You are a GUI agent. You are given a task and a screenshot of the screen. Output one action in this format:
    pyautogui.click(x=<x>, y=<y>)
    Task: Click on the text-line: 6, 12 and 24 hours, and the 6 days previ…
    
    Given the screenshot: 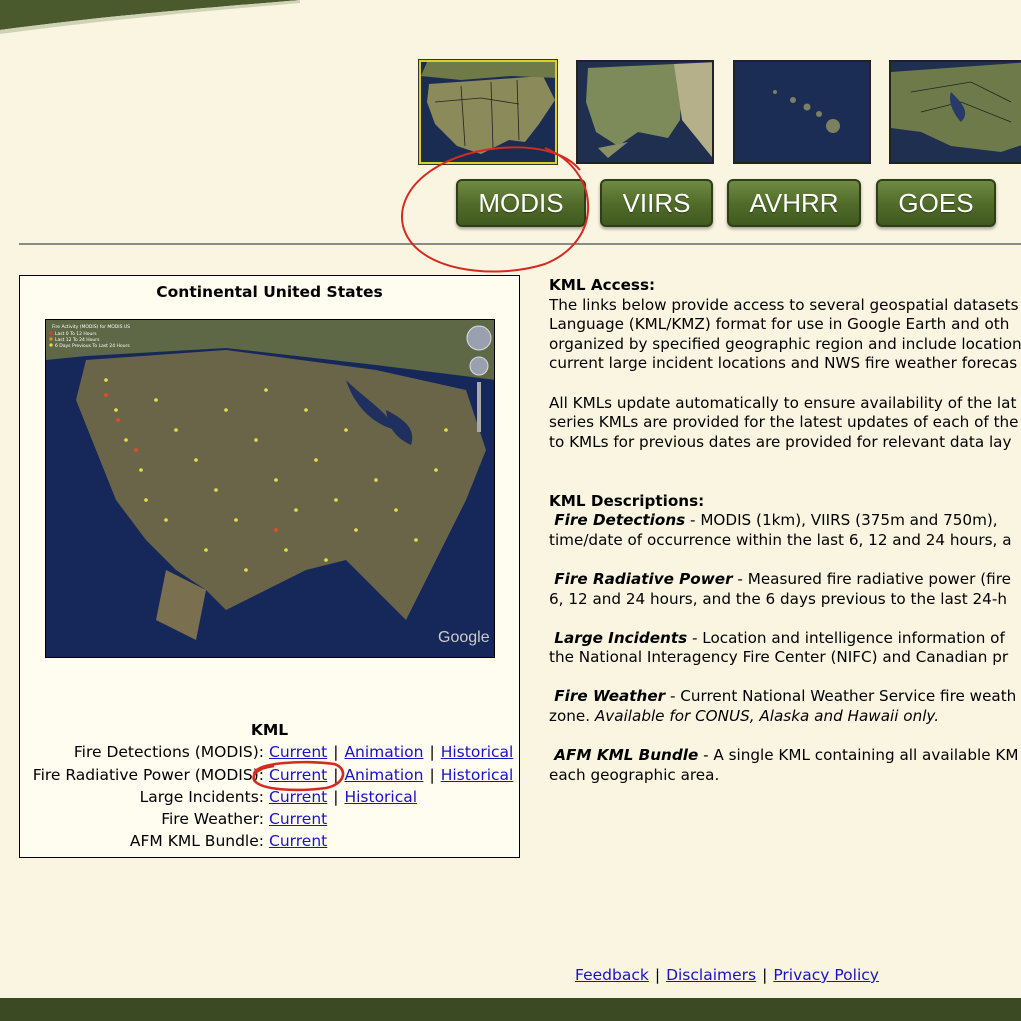 What is the action you would take?
    pyautogui.click(x=778, y=598)
    